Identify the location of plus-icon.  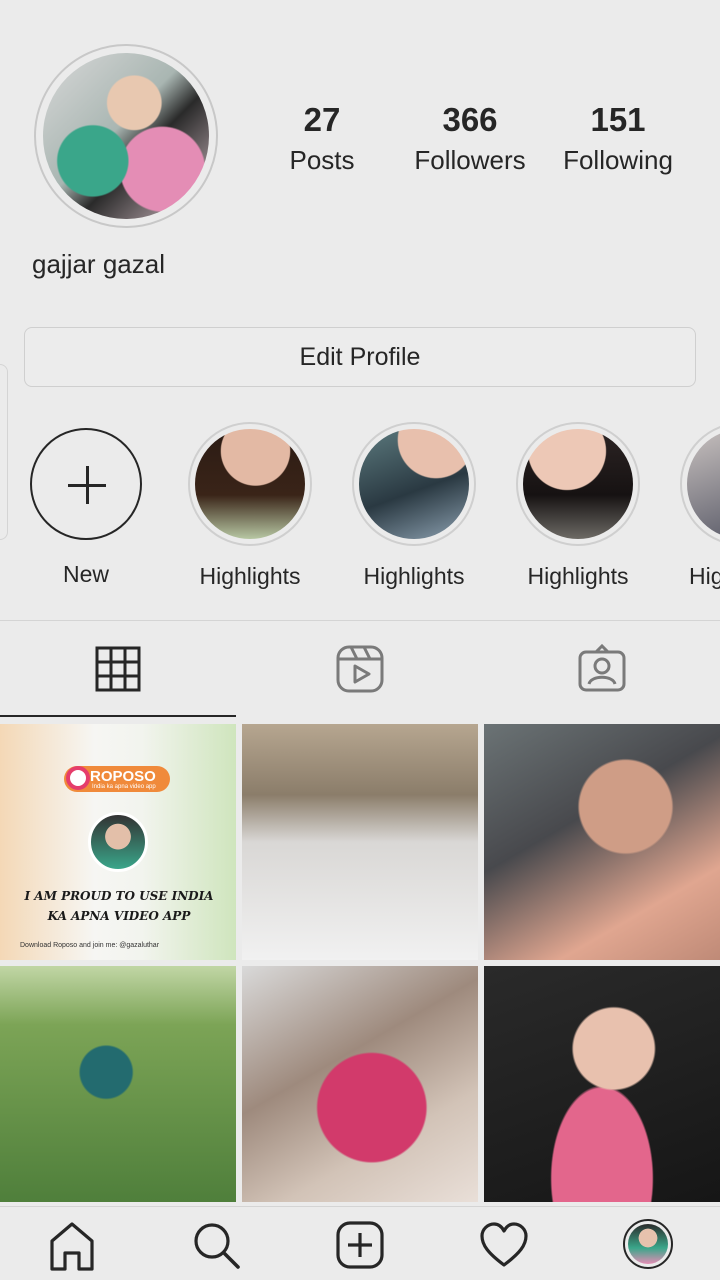
(86, 484).